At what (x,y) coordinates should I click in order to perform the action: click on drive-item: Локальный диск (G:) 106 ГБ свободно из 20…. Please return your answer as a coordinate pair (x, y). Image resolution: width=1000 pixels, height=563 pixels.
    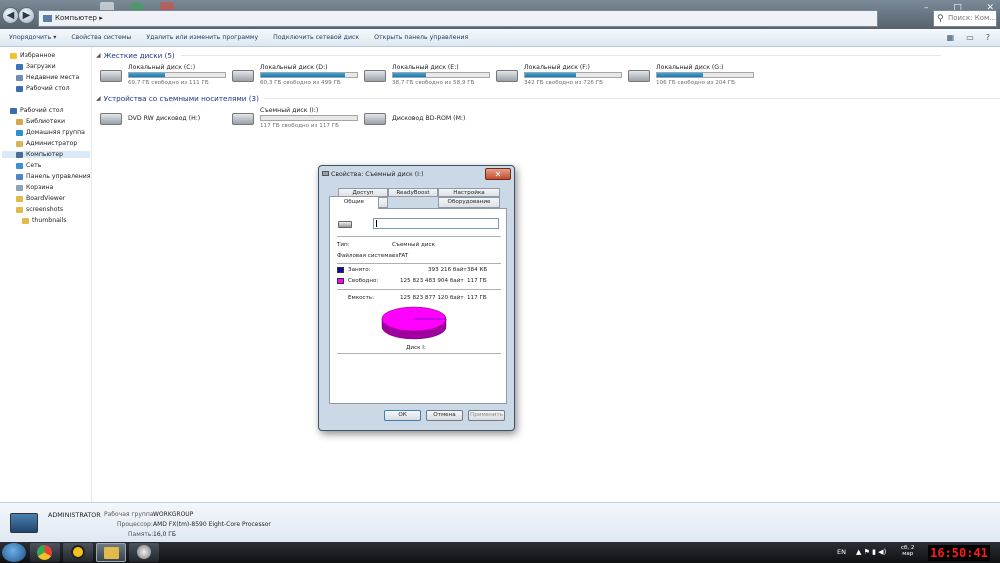
    Looking at the image, I should click on (693, 77).